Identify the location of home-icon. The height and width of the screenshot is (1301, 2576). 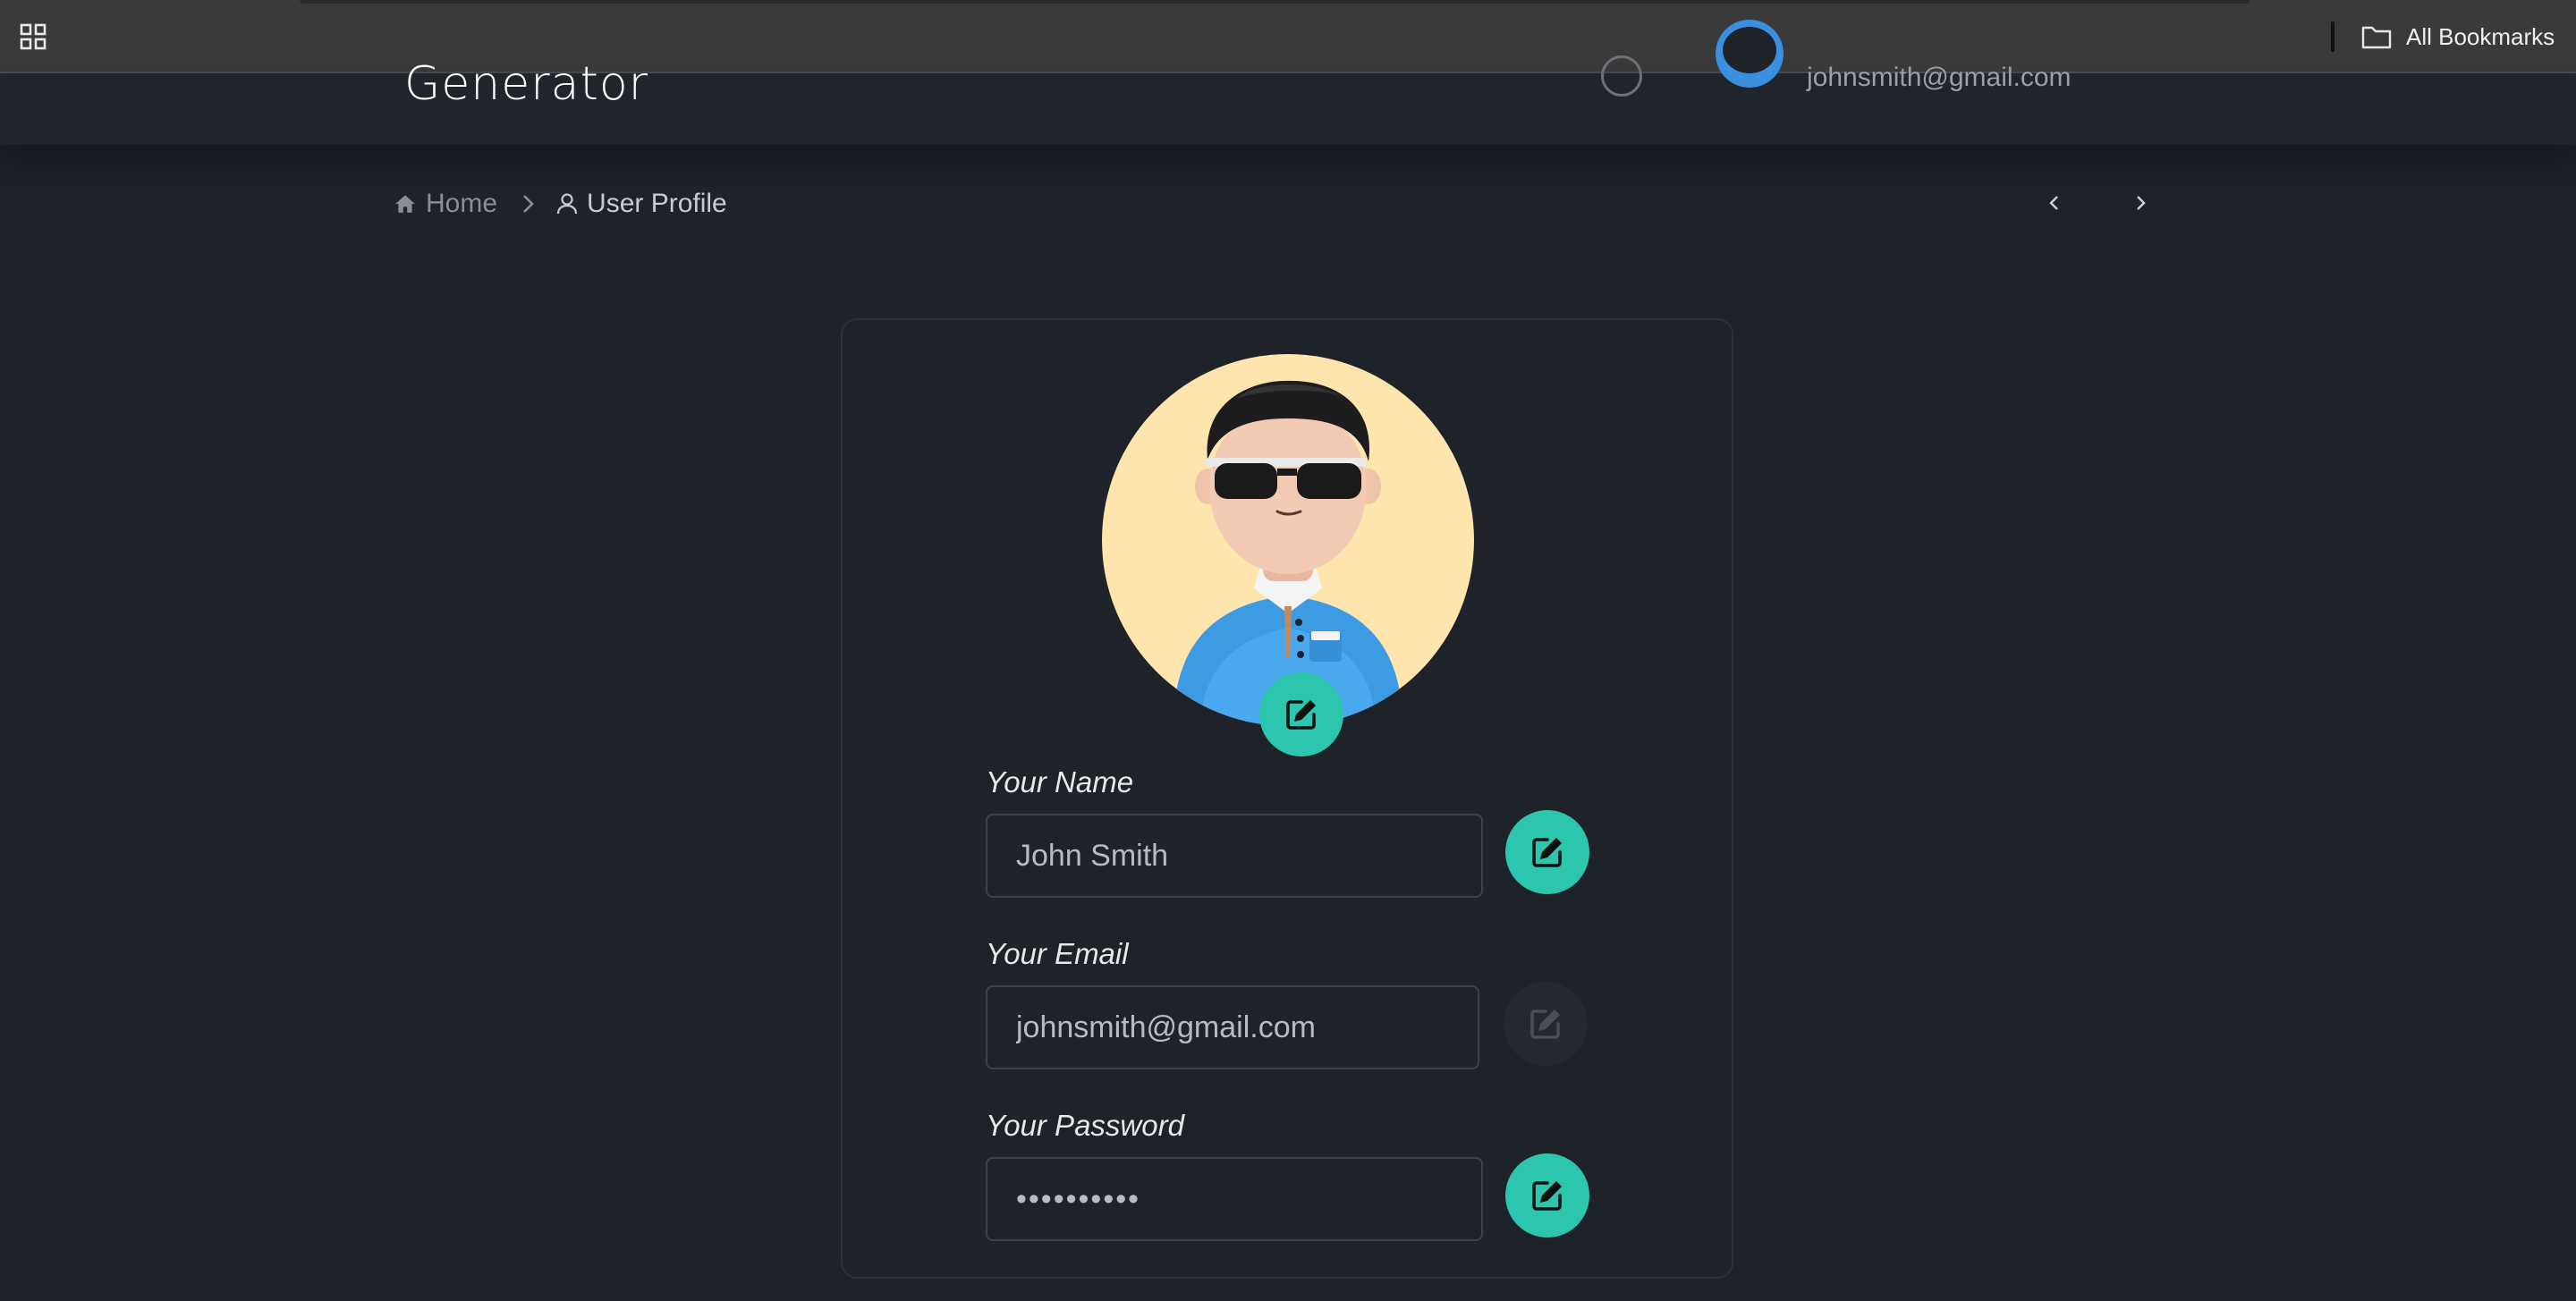
(405, 204).